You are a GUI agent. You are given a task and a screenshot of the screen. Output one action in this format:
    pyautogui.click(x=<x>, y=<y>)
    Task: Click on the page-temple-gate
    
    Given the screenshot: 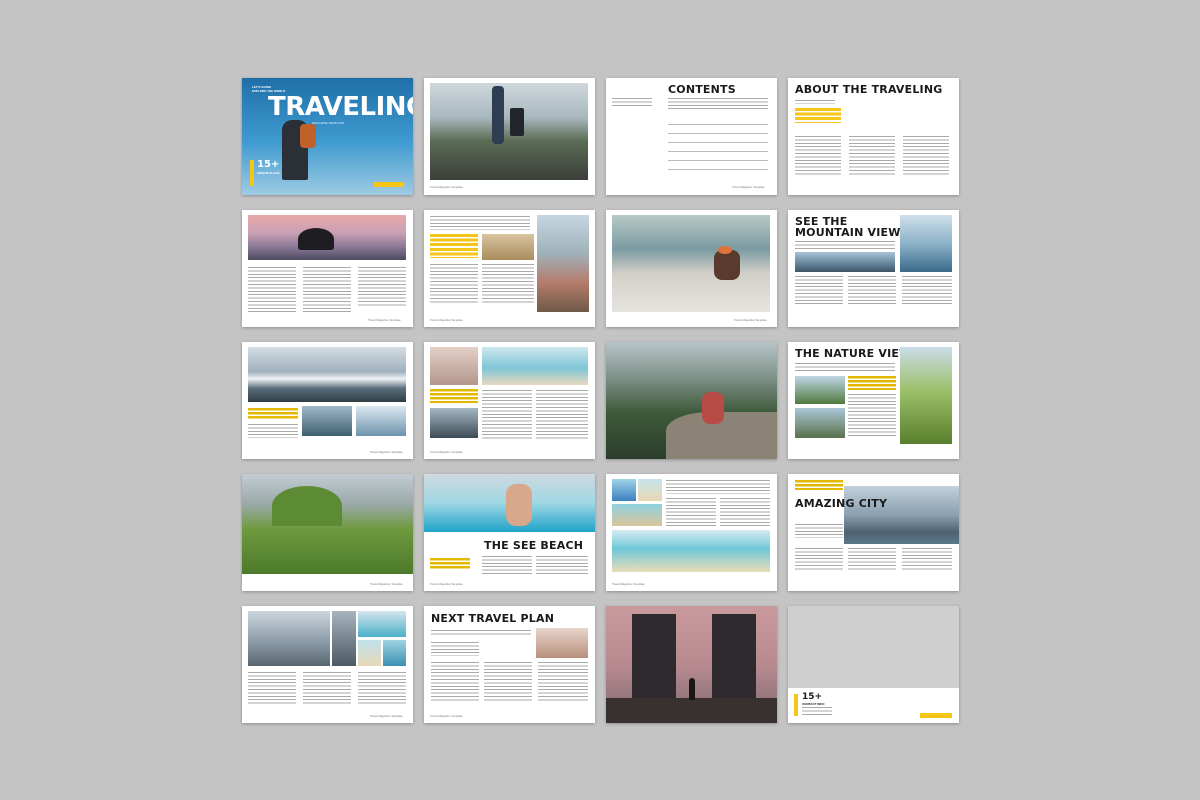 What is the action you would take?
    pyautogui.click(x=691, y=664)
    